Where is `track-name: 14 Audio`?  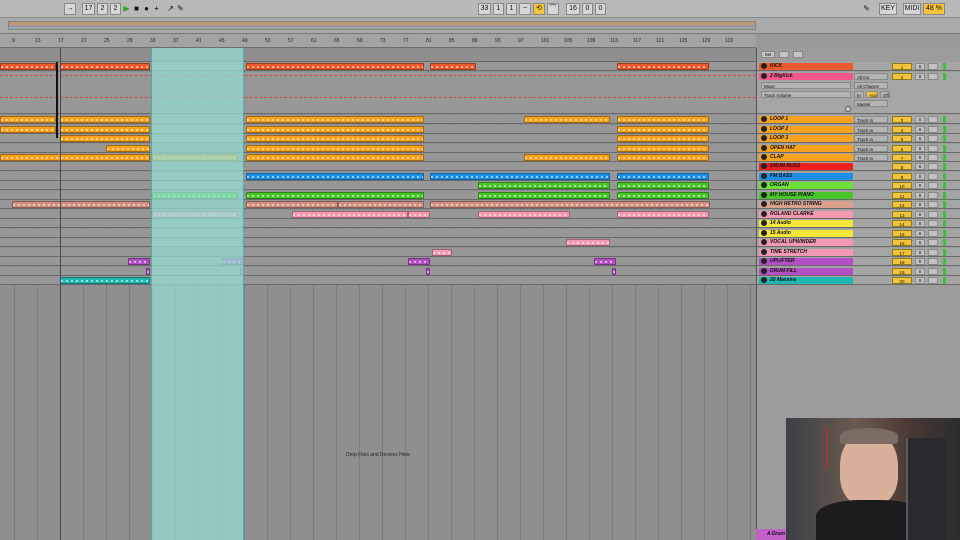 track-name: 14 Audio is located at coordinates (806, 223).